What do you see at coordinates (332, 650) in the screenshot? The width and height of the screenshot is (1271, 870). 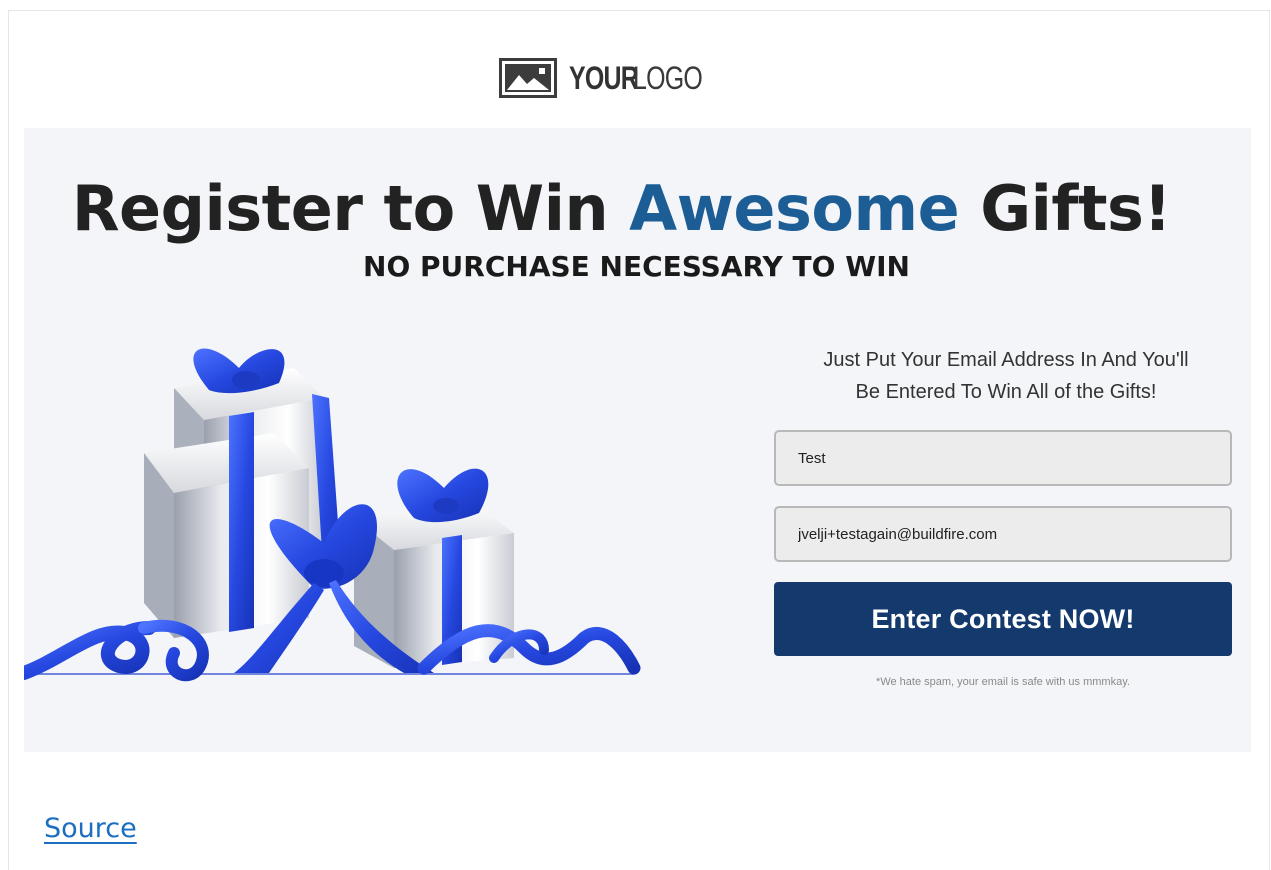 I see `curly-ribbons` at bounding box center [332, 650].